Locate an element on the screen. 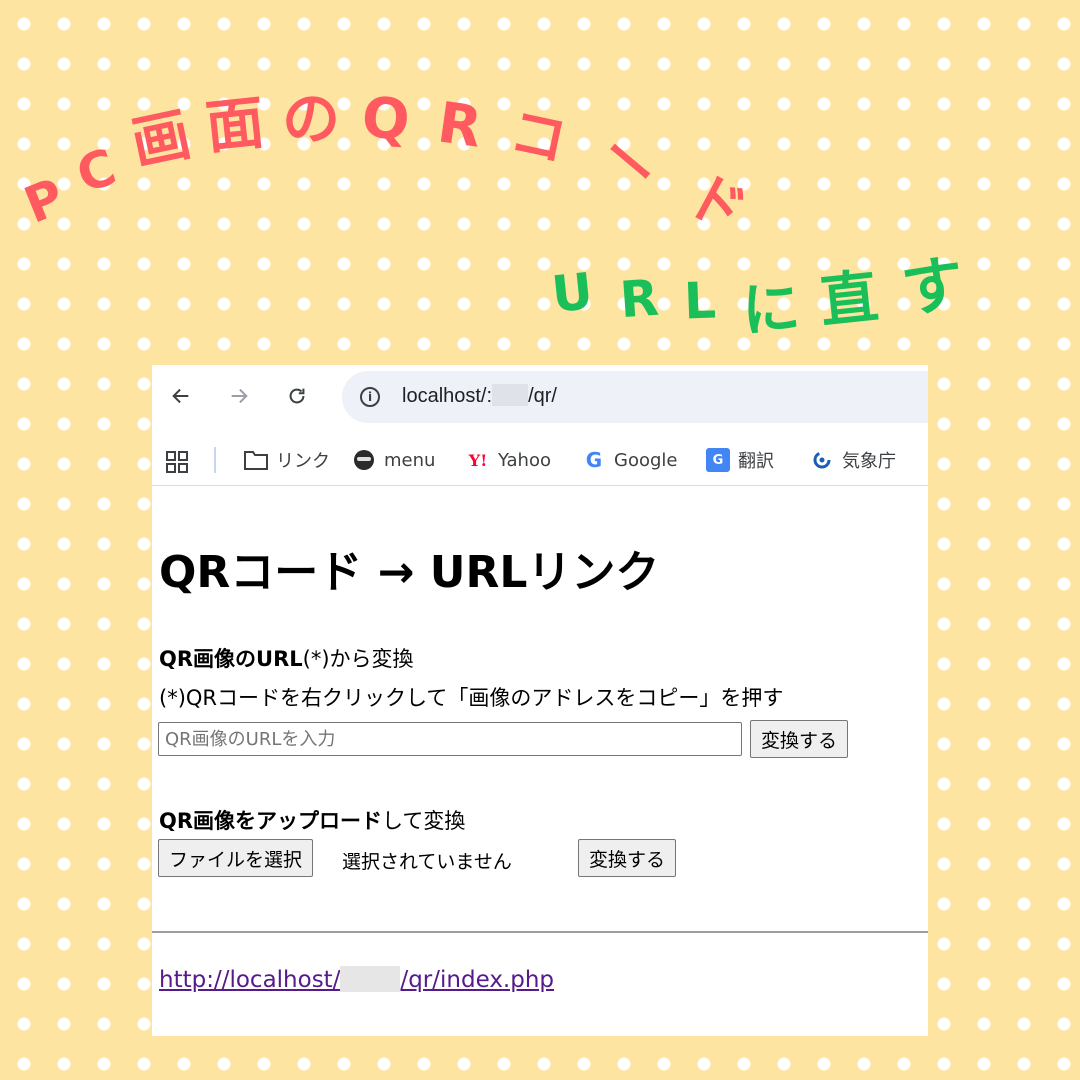 Image resolution: width=1080 pixels, height=1080 pixels. section-upload-title-rest: して変換 is located at coordinates (424, 821).